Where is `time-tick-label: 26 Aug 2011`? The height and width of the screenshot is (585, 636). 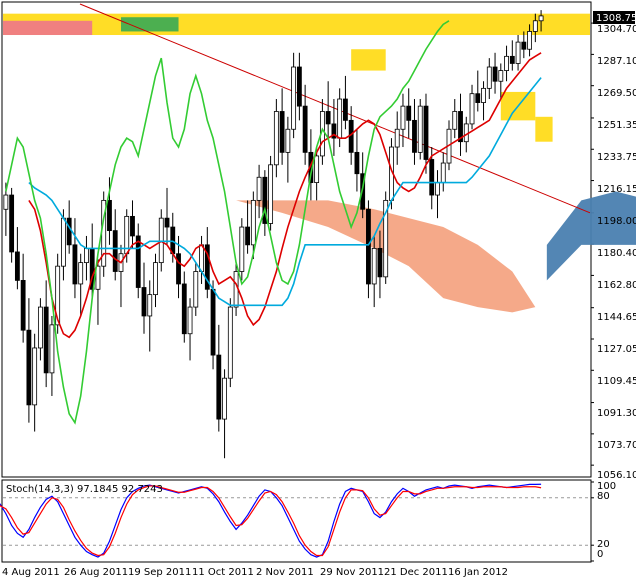 time-tick-label: 26 Aug 2011 is located at coordinates (96, 572).